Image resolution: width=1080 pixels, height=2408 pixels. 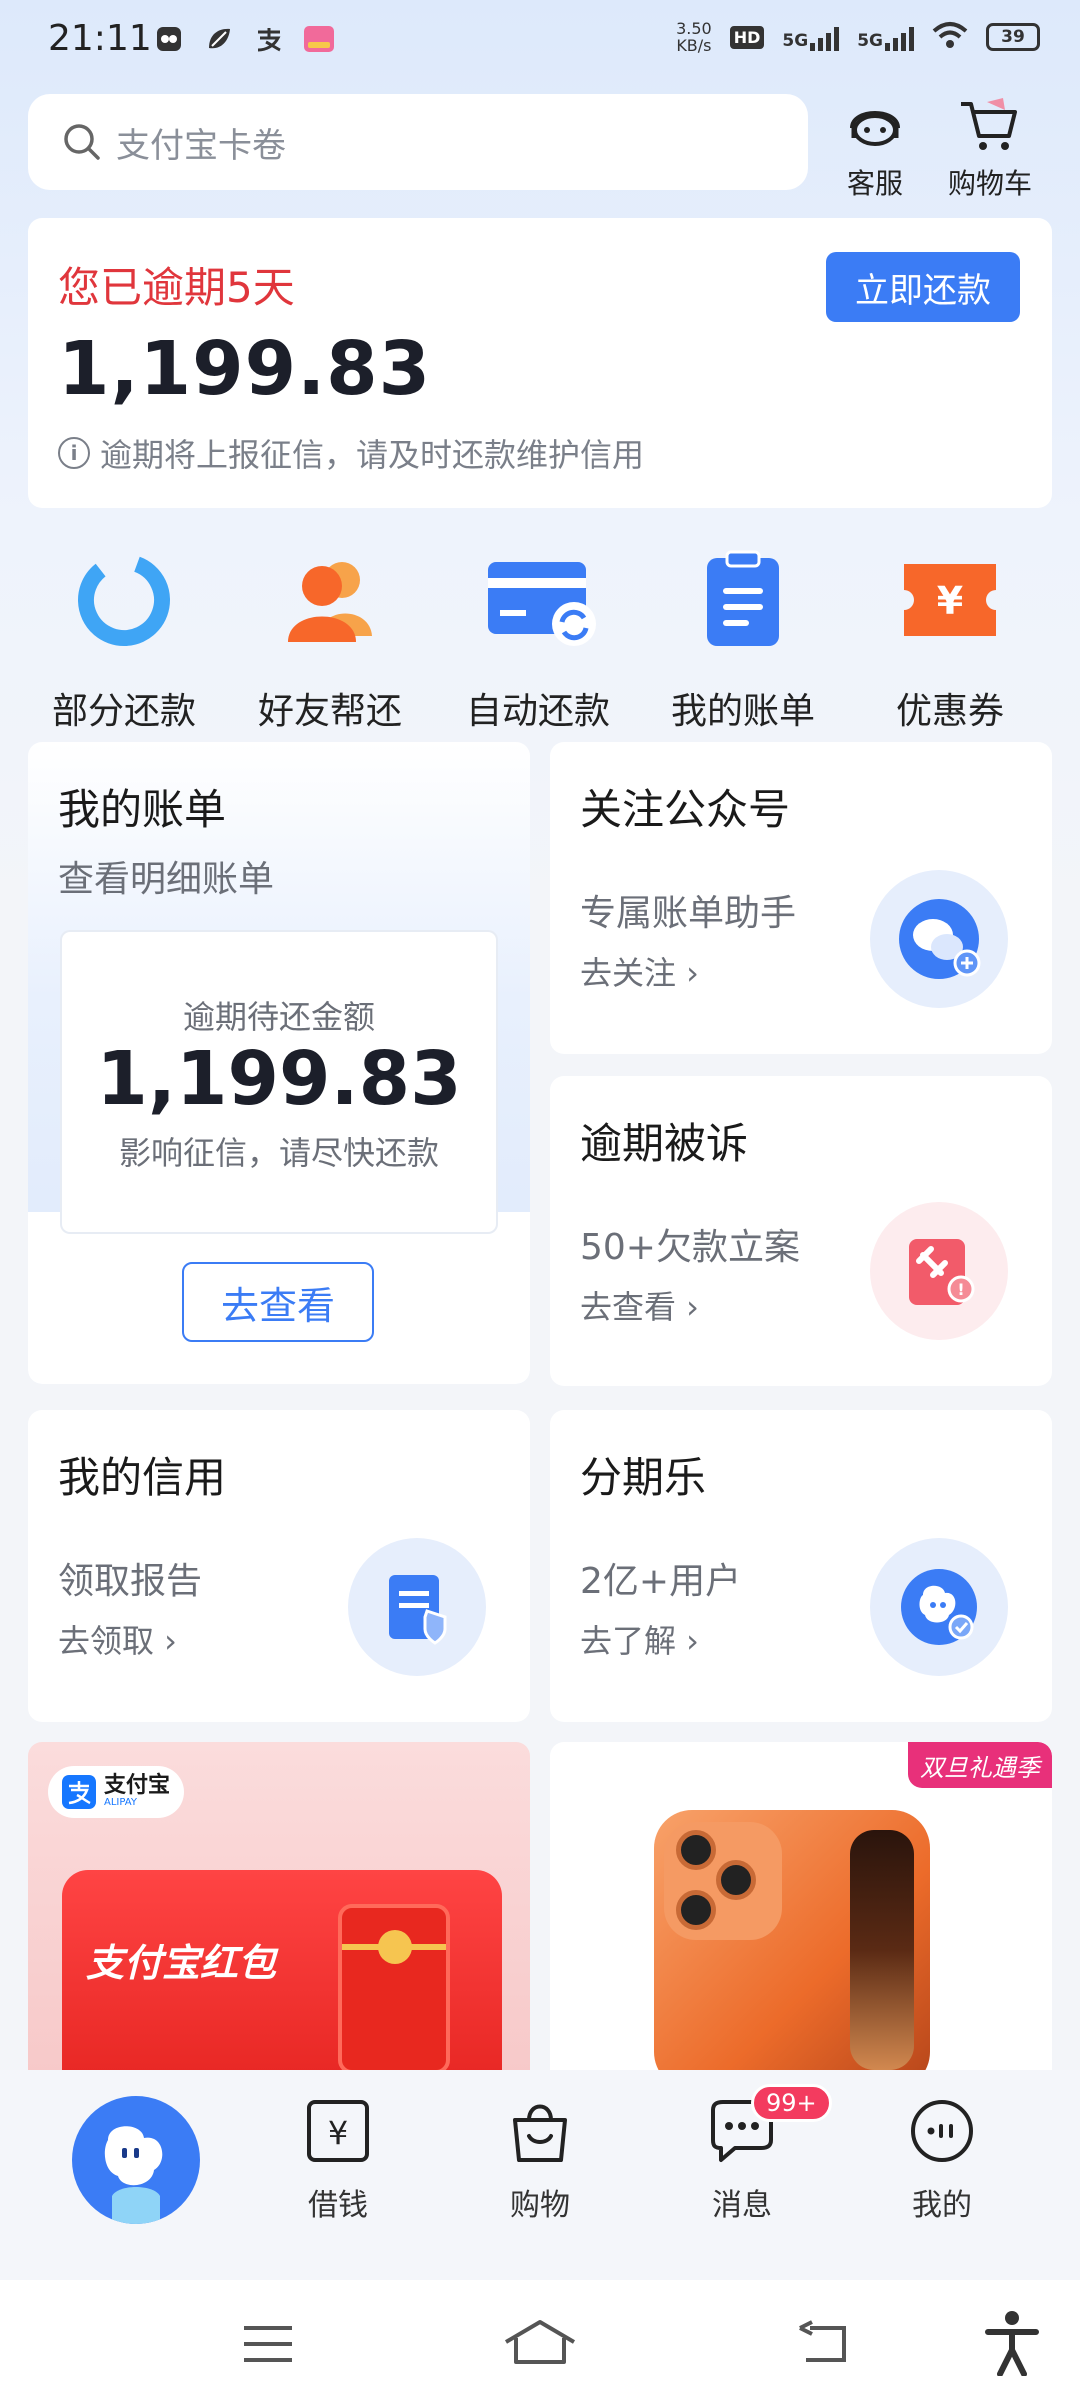 What do you see at coordinates (100, 38) in the screenshot?
I see `status-time: 21:11` at bounding box center [100, 38].